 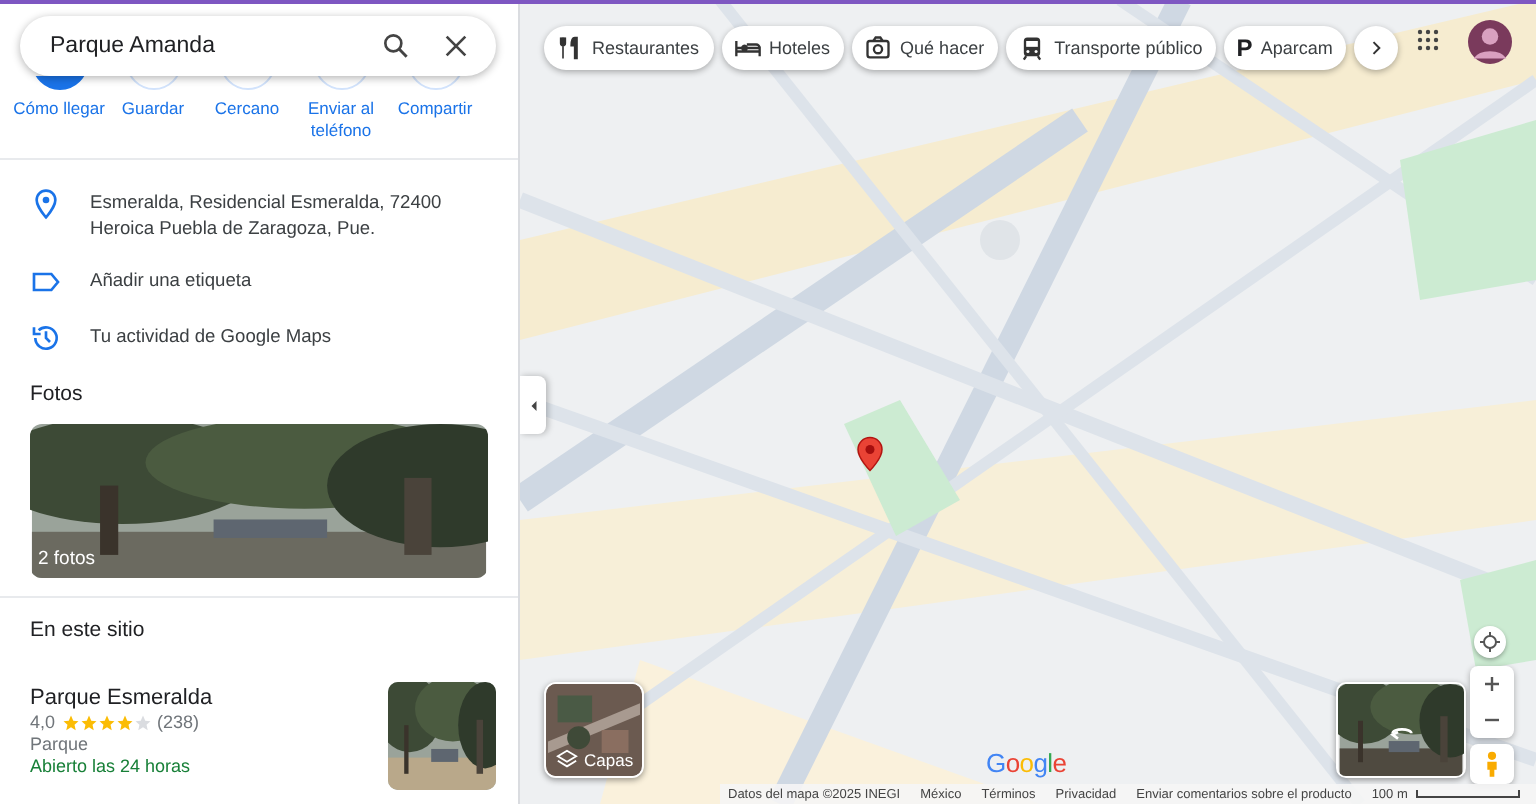 I want to click on address-text: Esmeralda, Residencial Esmeralda, 72400 Heroica Puebla de Zaragoza, Pue., so click(x=267, y=216).